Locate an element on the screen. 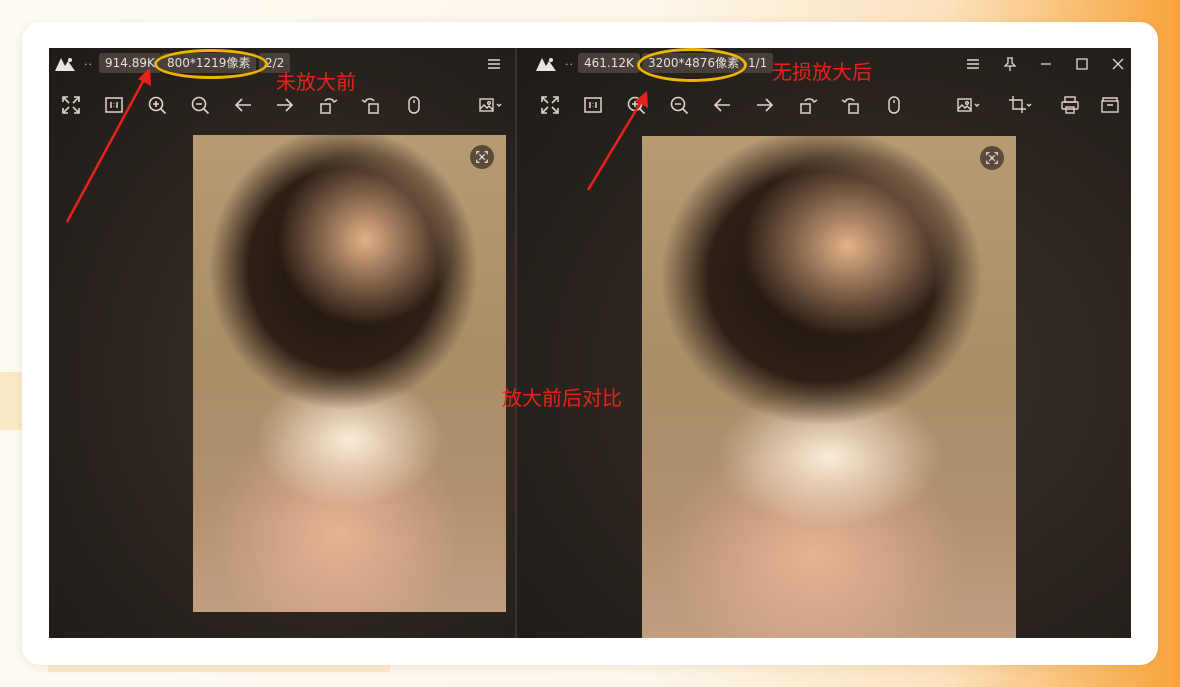 The image size is (1180, 687). minimize-icon is located at coordinates (1046, 64).